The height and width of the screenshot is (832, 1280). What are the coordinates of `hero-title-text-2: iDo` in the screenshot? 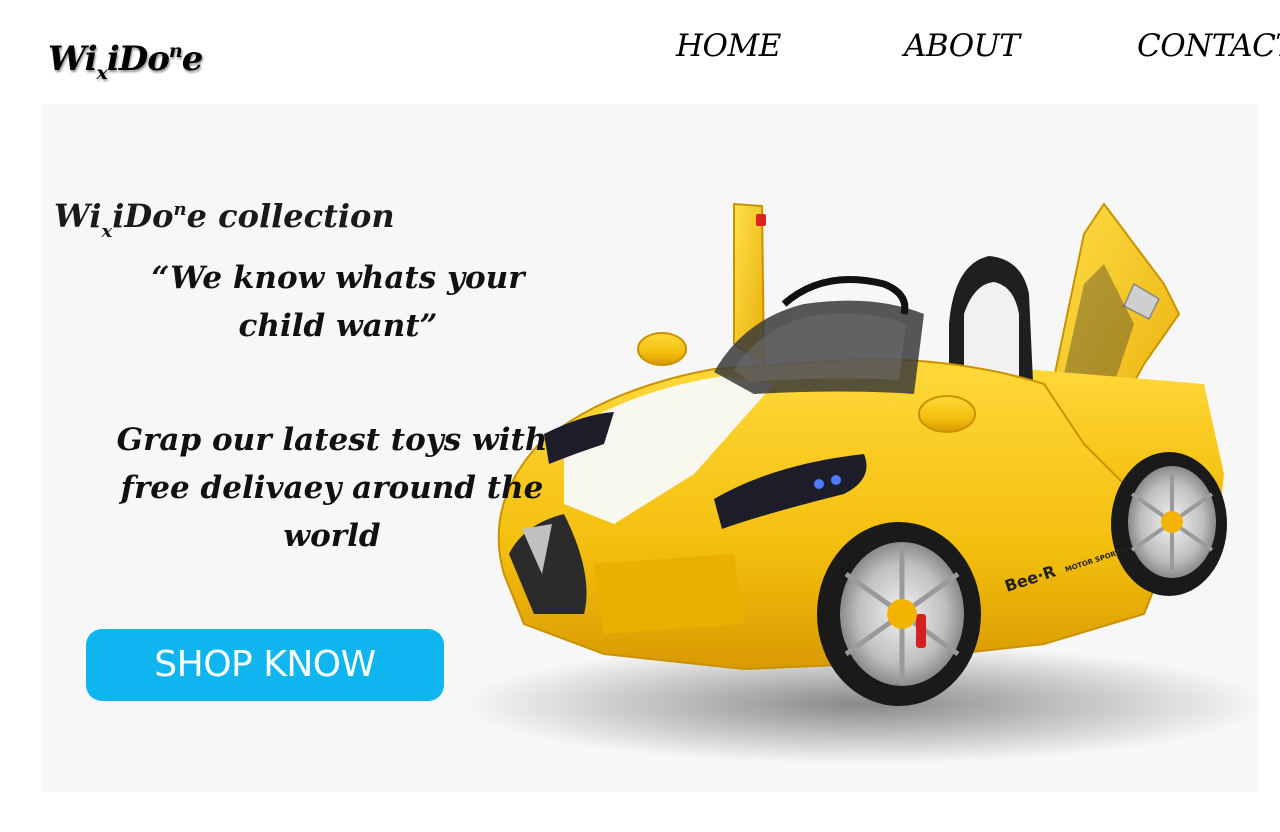 It's located at (143, 216).